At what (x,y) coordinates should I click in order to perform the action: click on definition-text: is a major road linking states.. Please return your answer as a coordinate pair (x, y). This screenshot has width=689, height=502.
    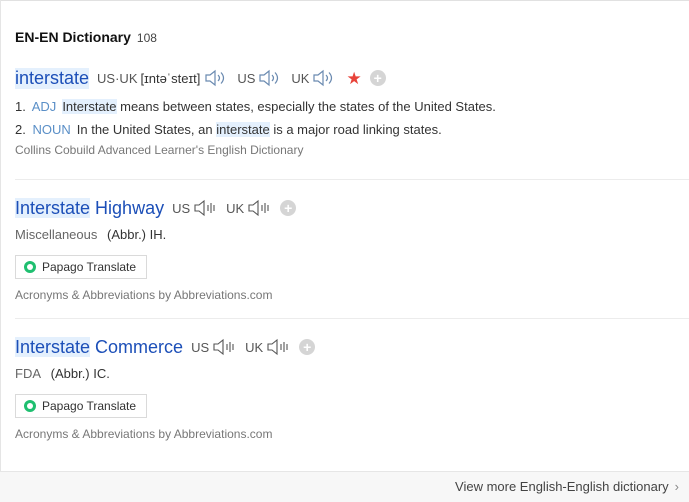
    Looking at the image, I should click on (355, 129).